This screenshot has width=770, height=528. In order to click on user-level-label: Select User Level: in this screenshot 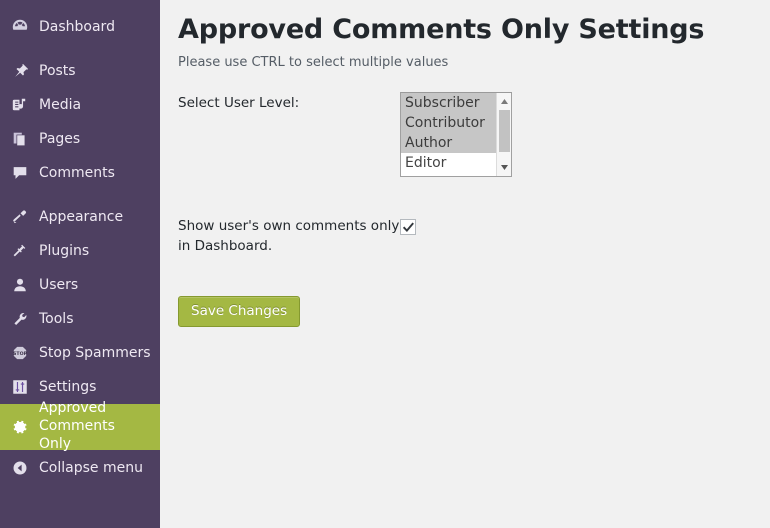, I will do `click(239, 103)`.